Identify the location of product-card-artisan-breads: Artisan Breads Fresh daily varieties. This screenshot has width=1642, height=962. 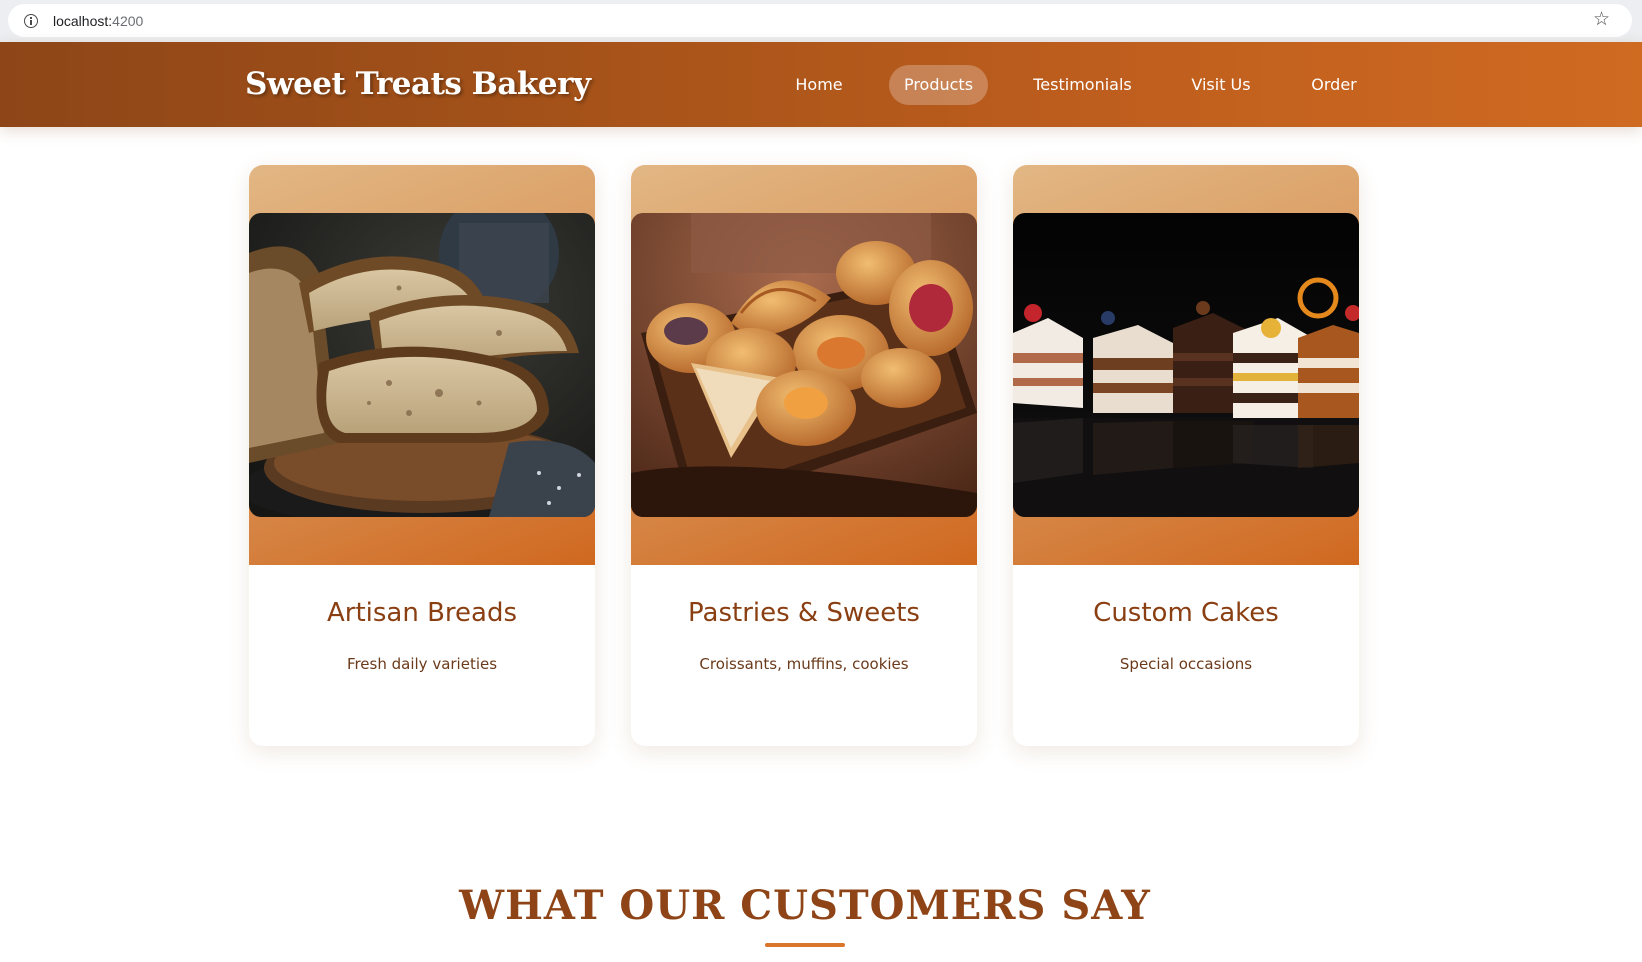
(422, 455).